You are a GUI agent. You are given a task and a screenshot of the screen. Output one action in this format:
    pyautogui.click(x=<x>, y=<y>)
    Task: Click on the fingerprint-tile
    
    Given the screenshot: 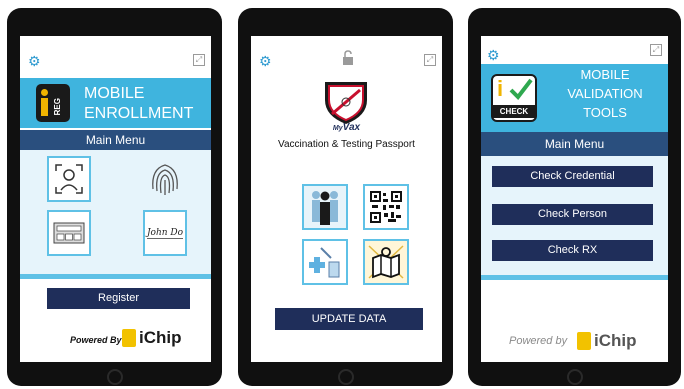 What is the action you would take?
    pyautogui.click(x=165, y=179)
    